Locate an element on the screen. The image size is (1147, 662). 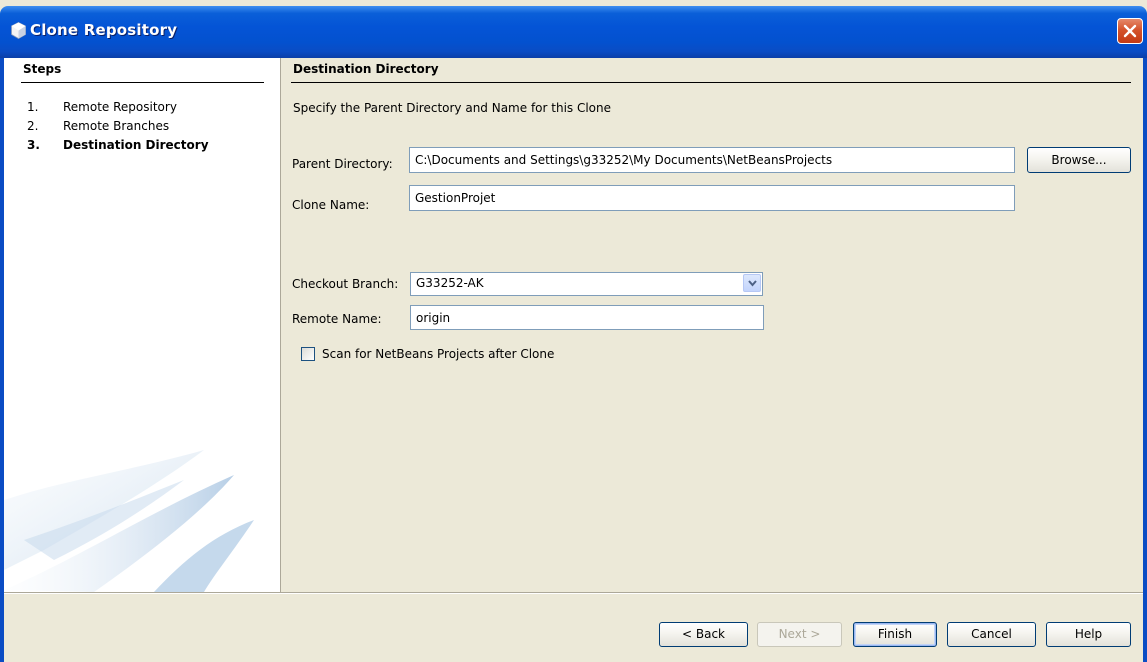
steps-divider is located at coordinates (142, 82).